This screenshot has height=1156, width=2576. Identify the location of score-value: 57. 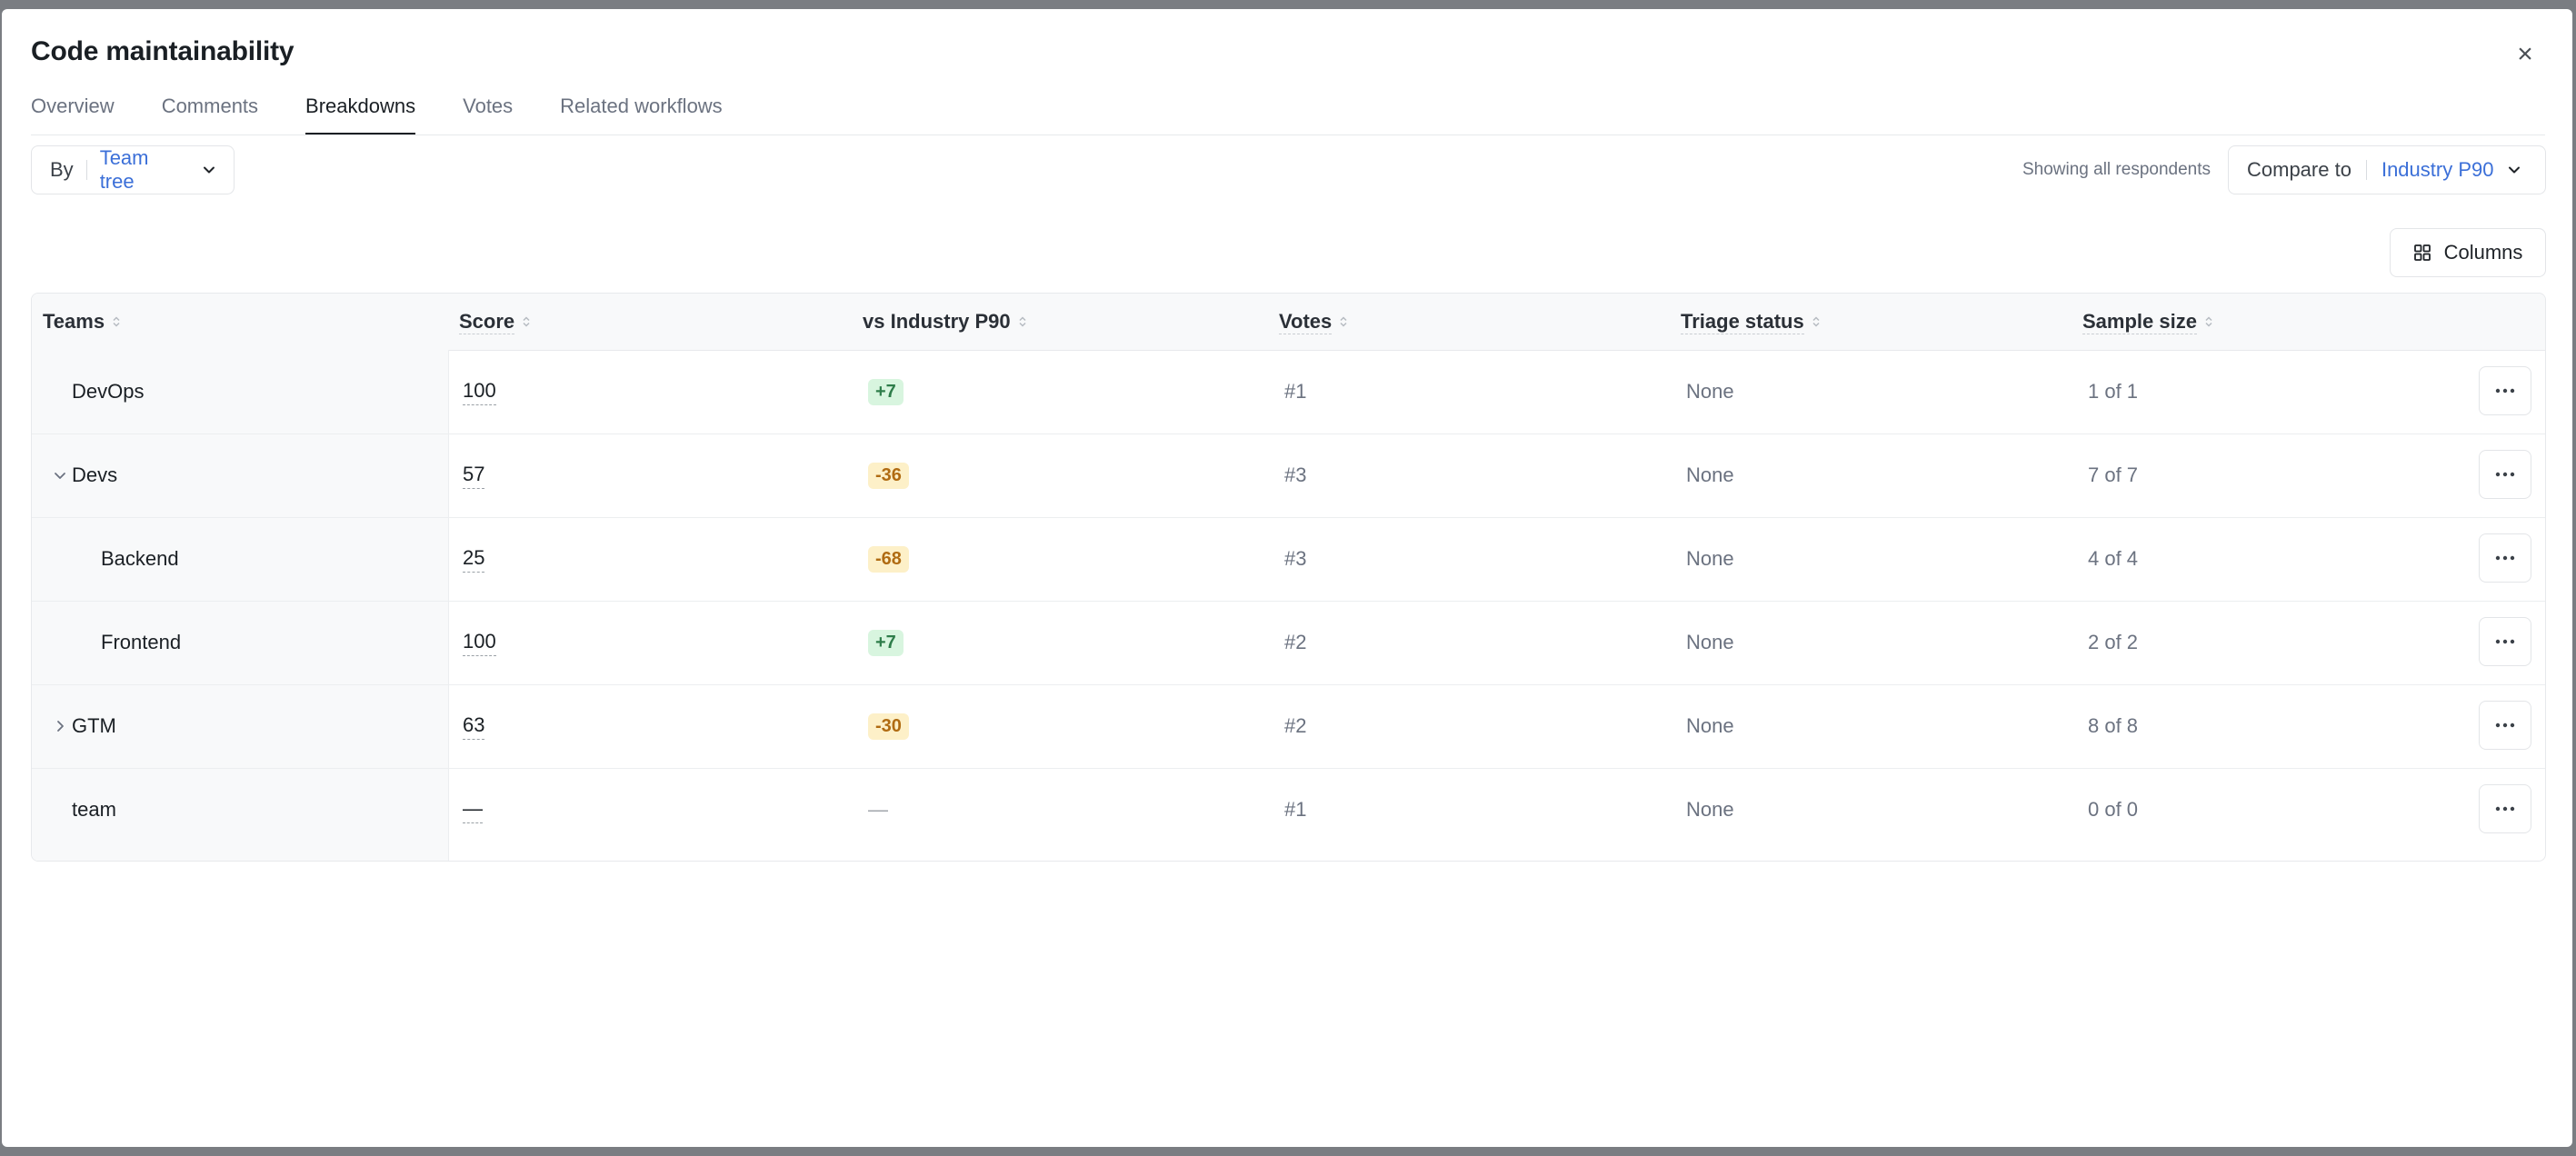
(474, 476).